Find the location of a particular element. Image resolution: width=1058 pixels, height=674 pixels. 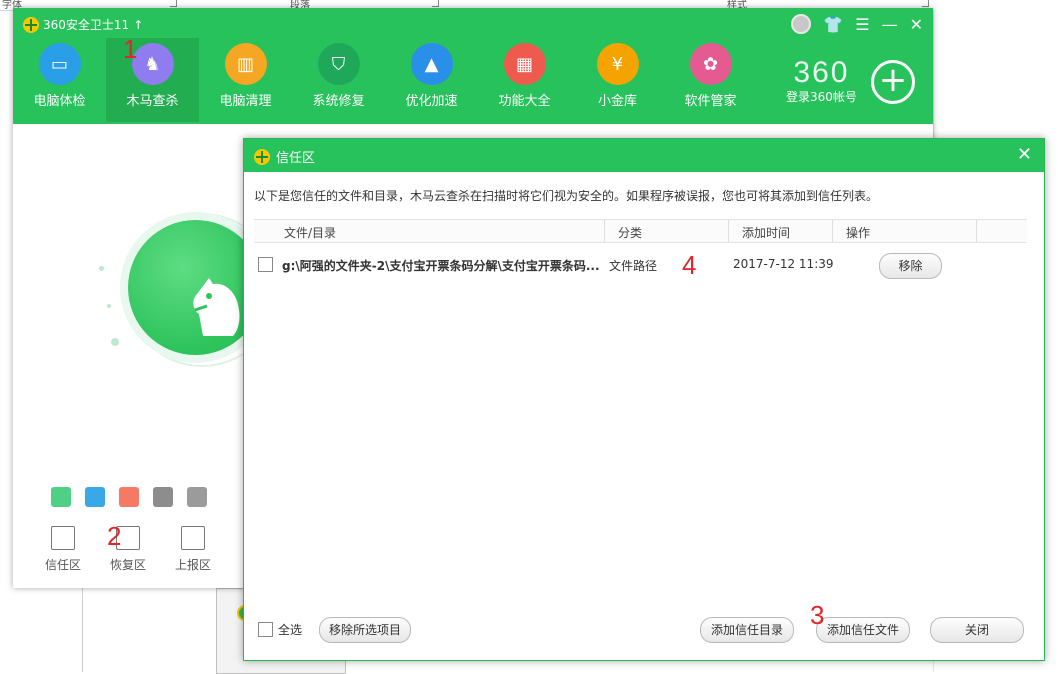

grid-icon: ▦ is located at coordinates (524, 64).